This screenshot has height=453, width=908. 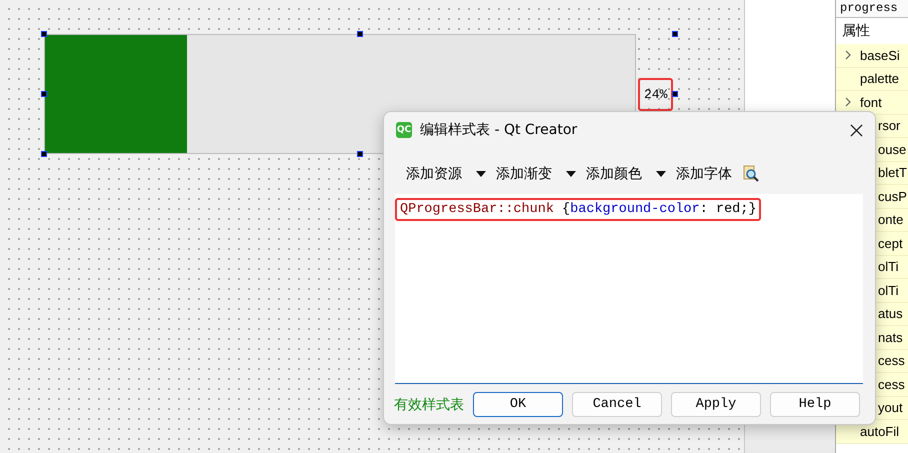 What do you see at coordinates (716, 404) in the screenshot?
I see `dialog-button: Apply` at bounding box center [716, 404].